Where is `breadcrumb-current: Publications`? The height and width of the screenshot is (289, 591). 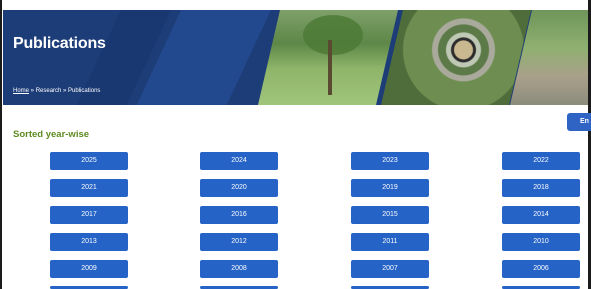 breadcrumb-current: Publications is located at coordinates (84, 91).